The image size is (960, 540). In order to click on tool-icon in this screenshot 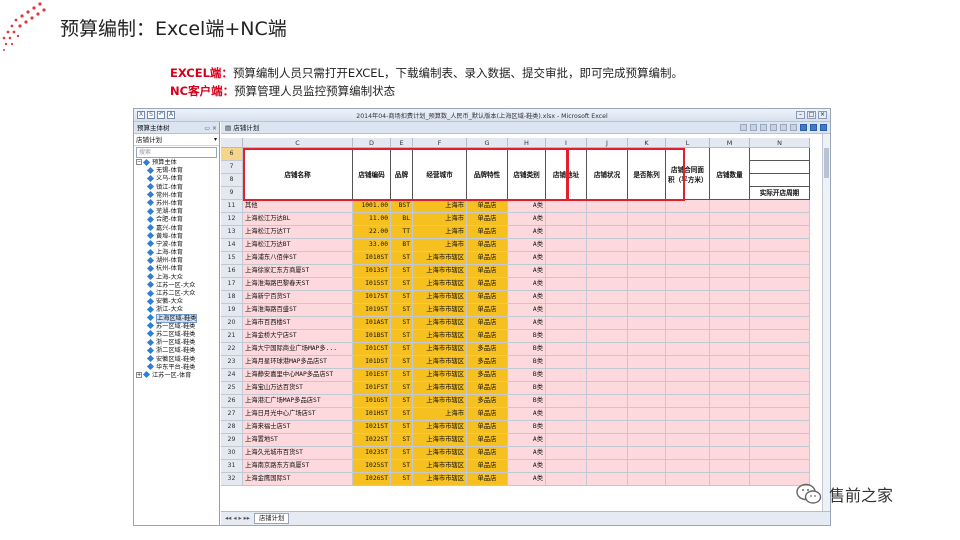, I will do `click(743, 127)`.